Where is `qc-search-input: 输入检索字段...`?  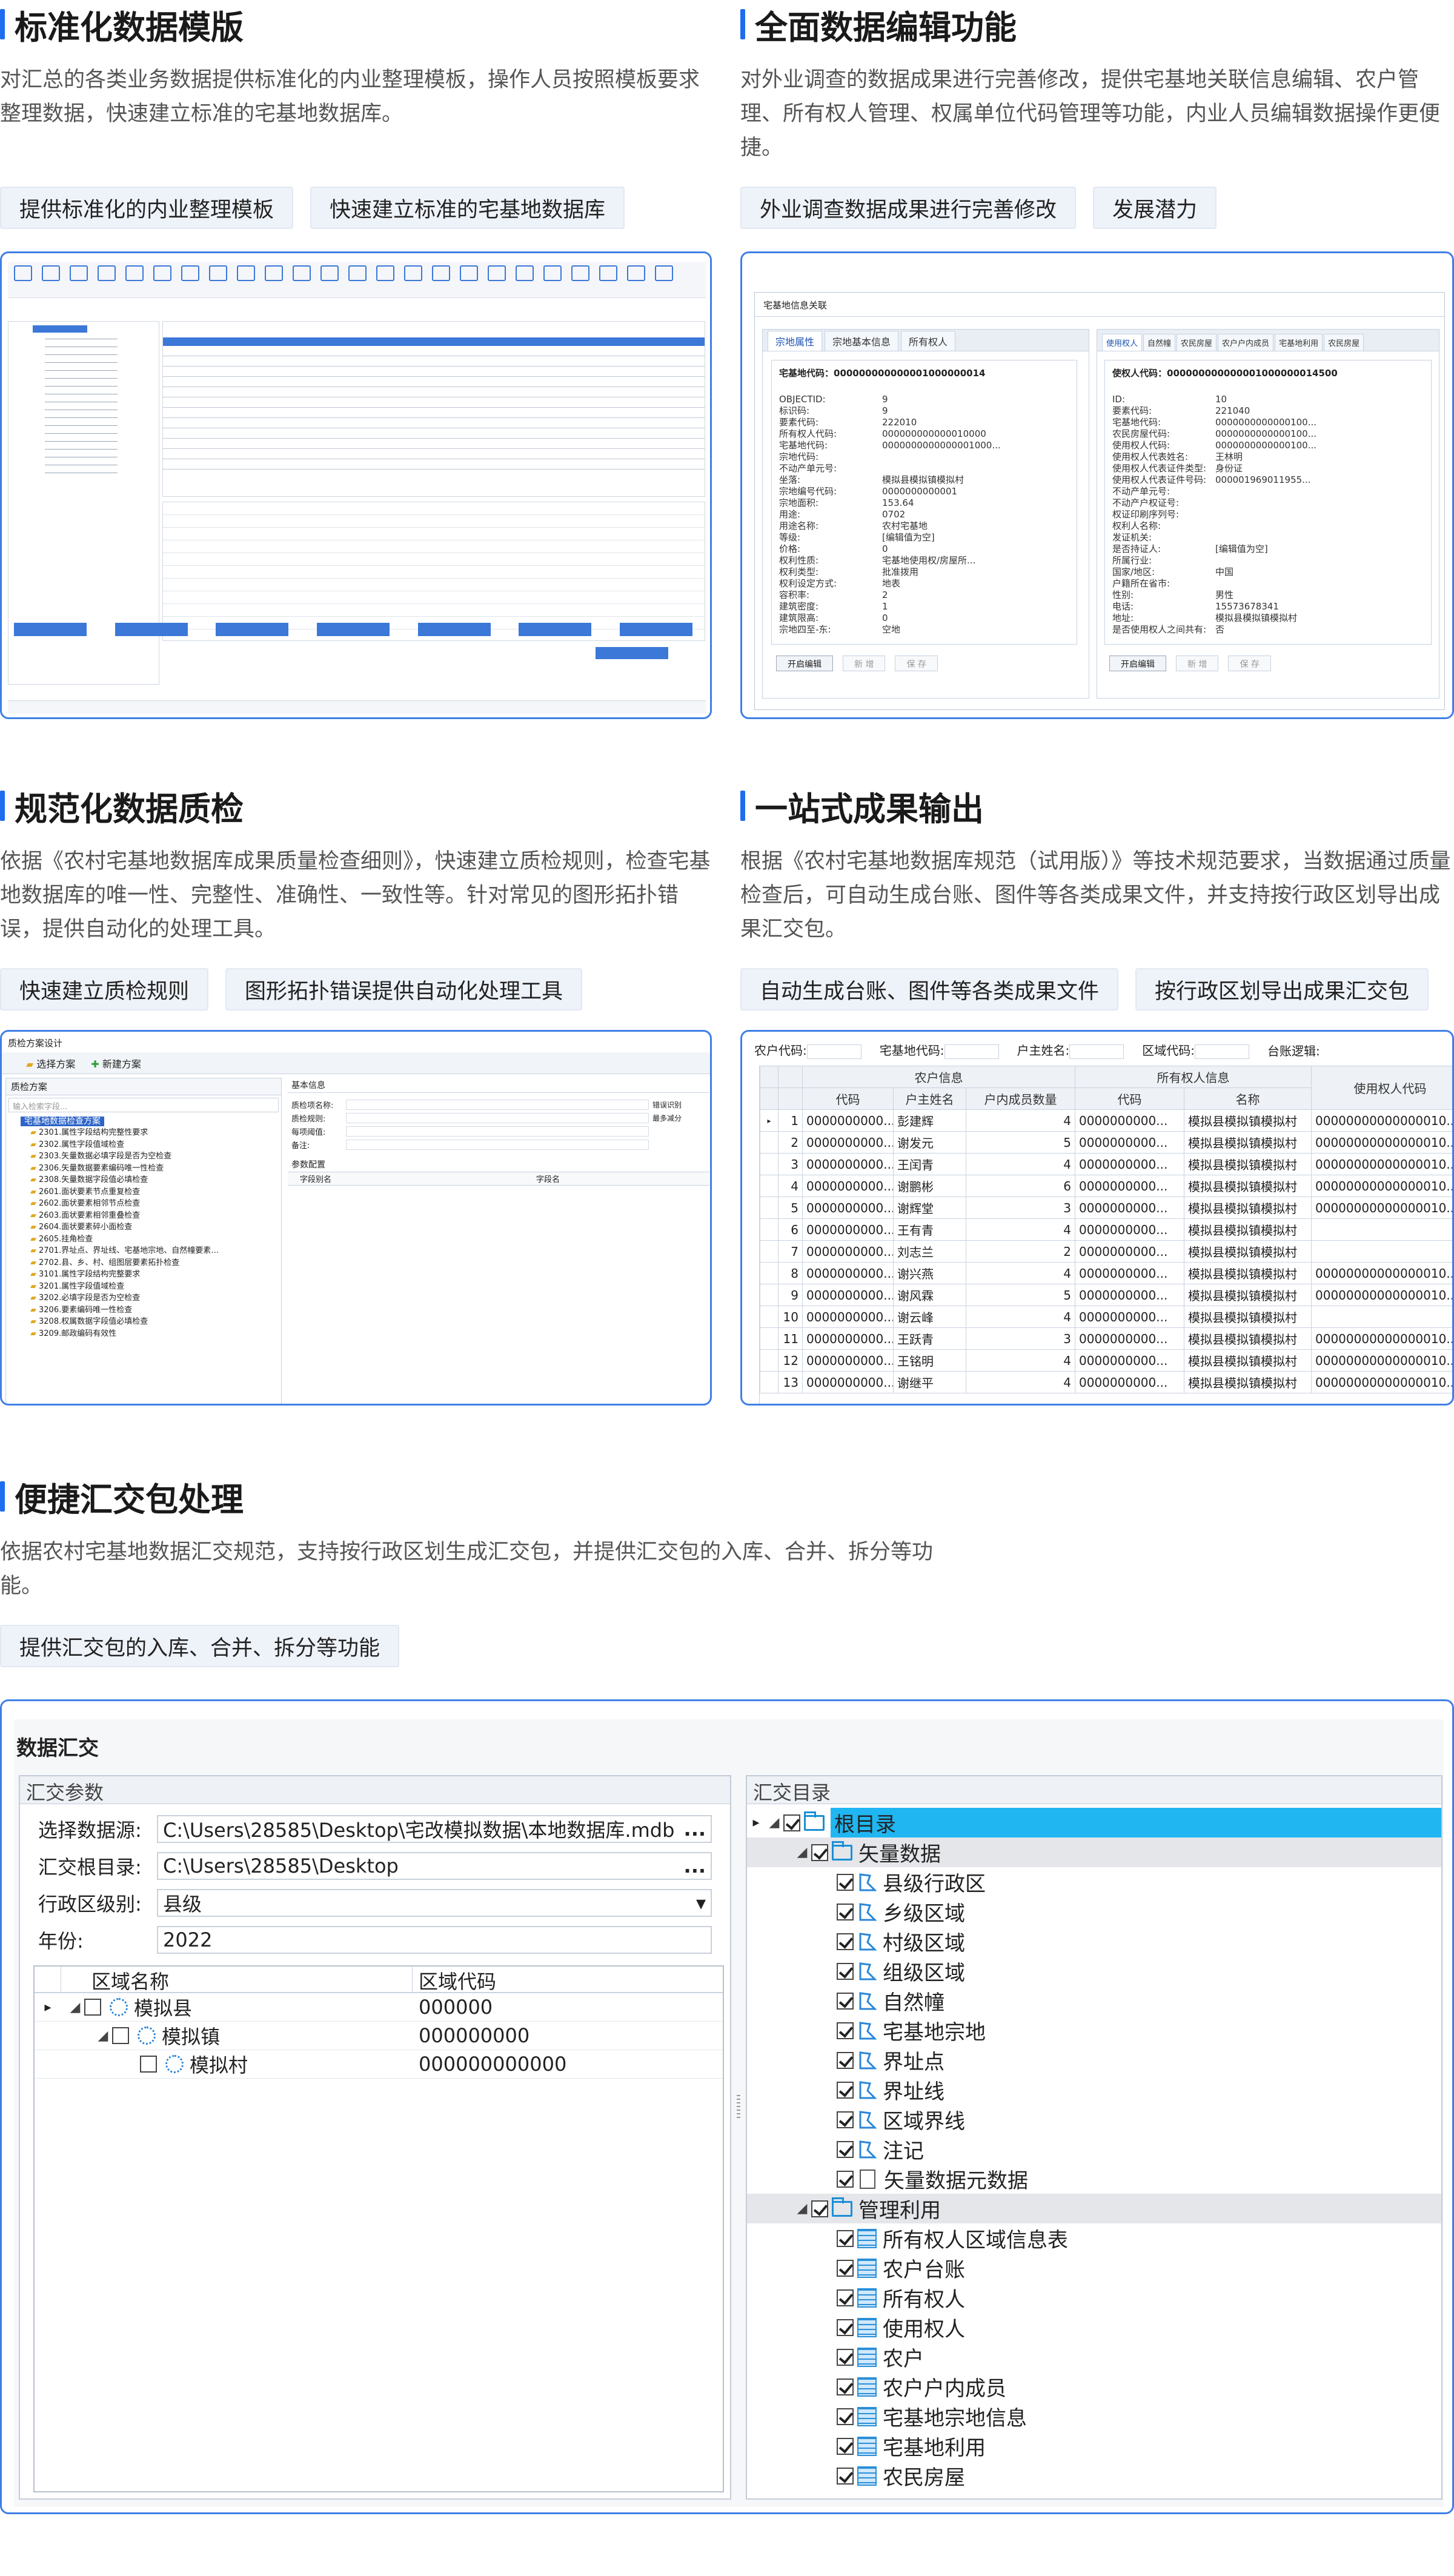 qc-search-input: 输入检索字段... is located at coordinates (143, 1105).